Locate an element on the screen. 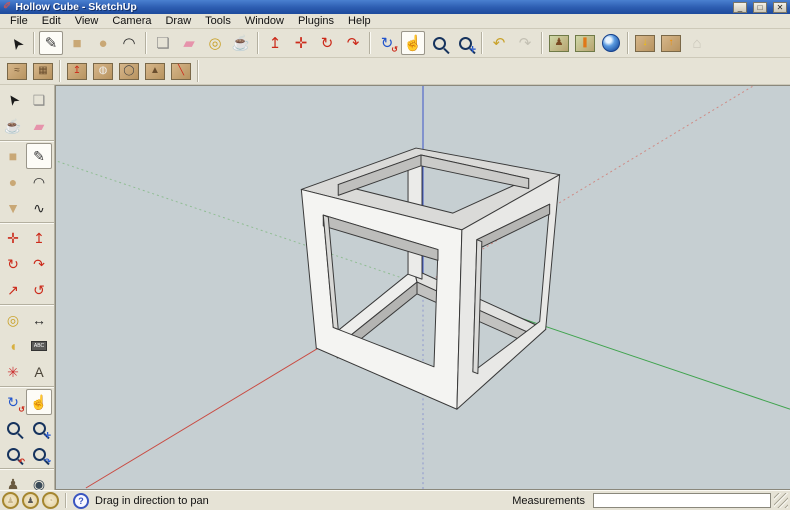 The width and height of the screenshot is (790, 510). add-location-icon: ♟ is located at coordinates (559, 43).